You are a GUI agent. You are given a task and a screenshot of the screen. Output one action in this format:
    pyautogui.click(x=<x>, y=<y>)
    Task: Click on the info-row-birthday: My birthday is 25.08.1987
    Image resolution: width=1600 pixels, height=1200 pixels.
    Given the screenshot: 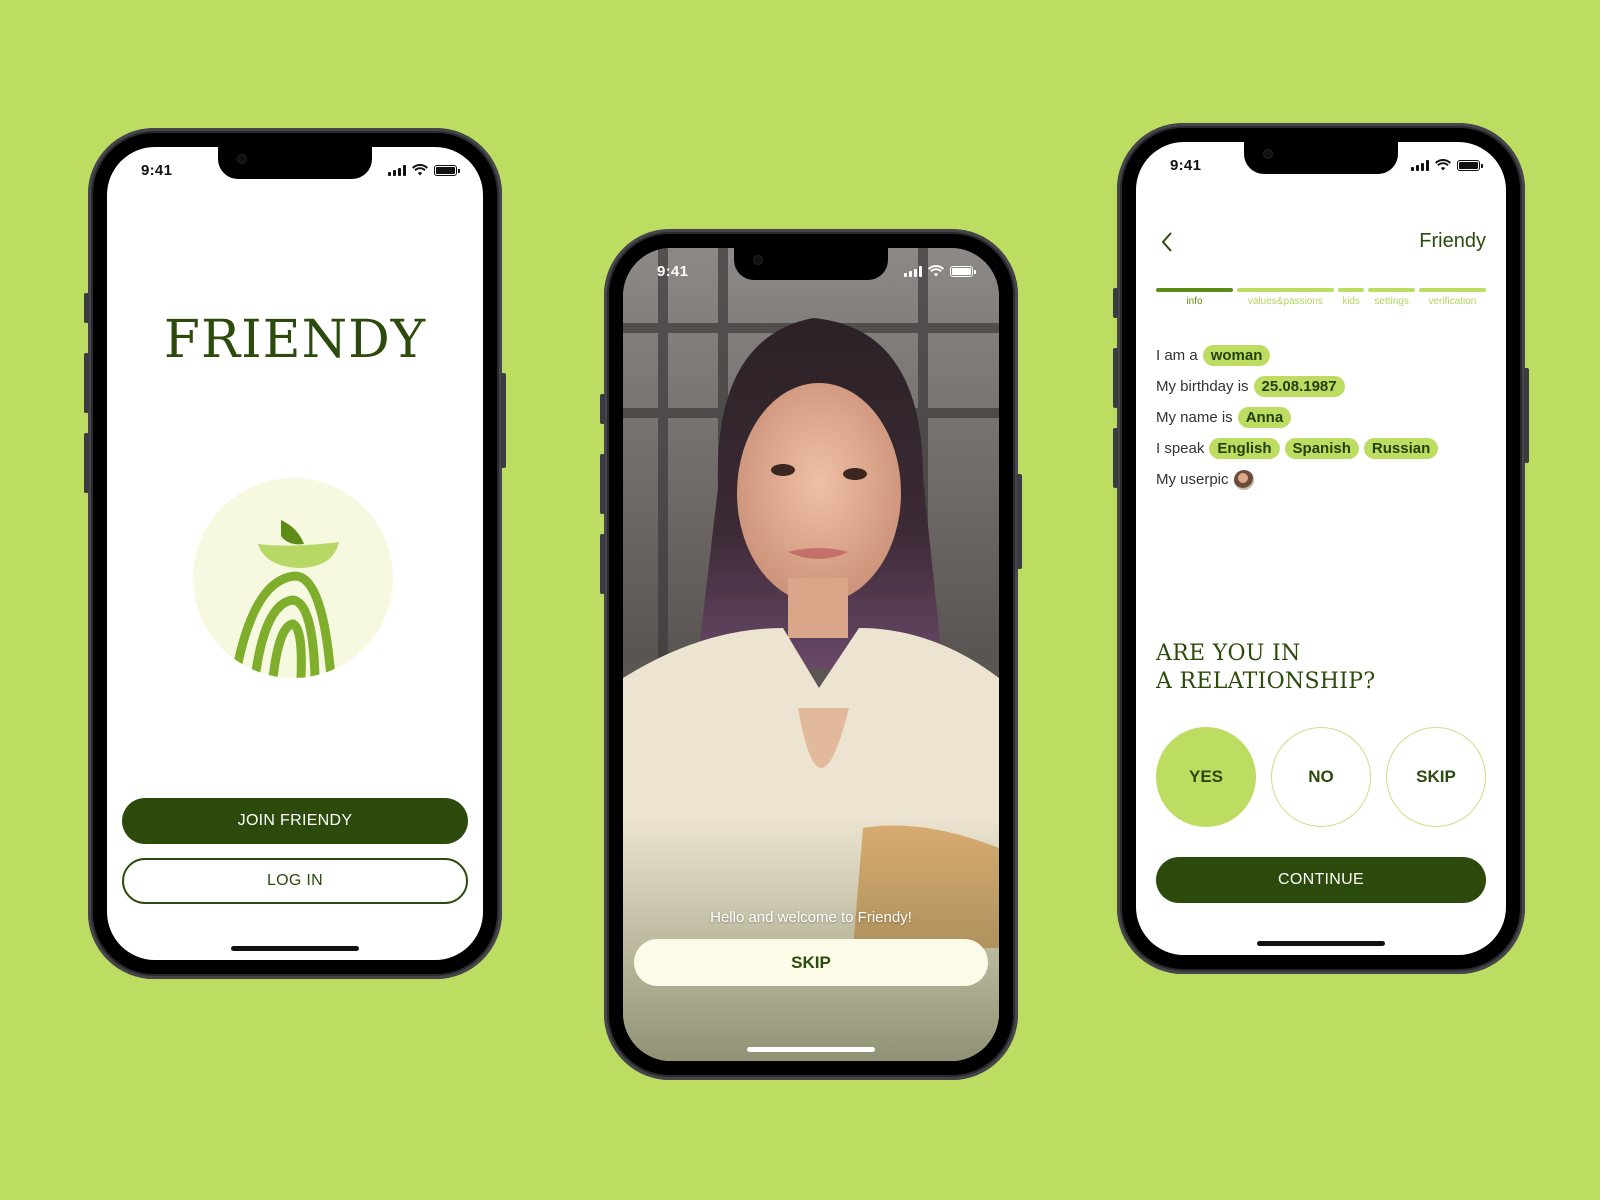 What is the action you would take?
    pyautogui.click(x=1299, y=386)
    